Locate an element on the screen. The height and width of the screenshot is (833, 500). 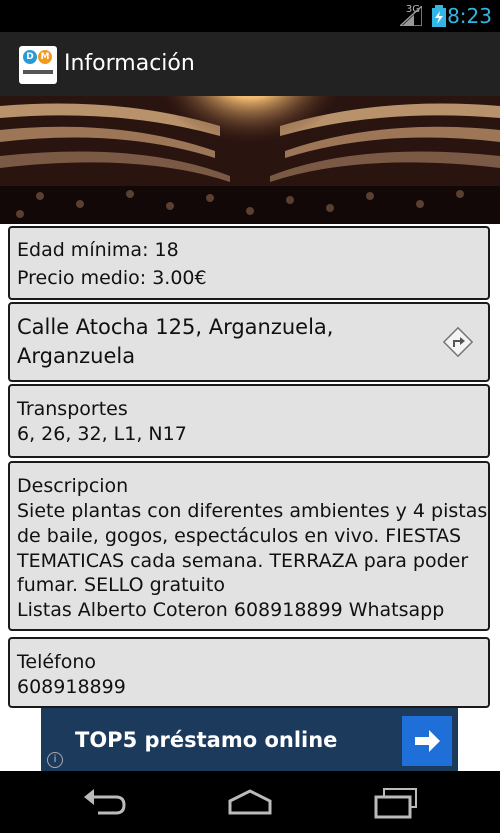
address-line-2: Arganzuela is located at coordinates (76, 356).